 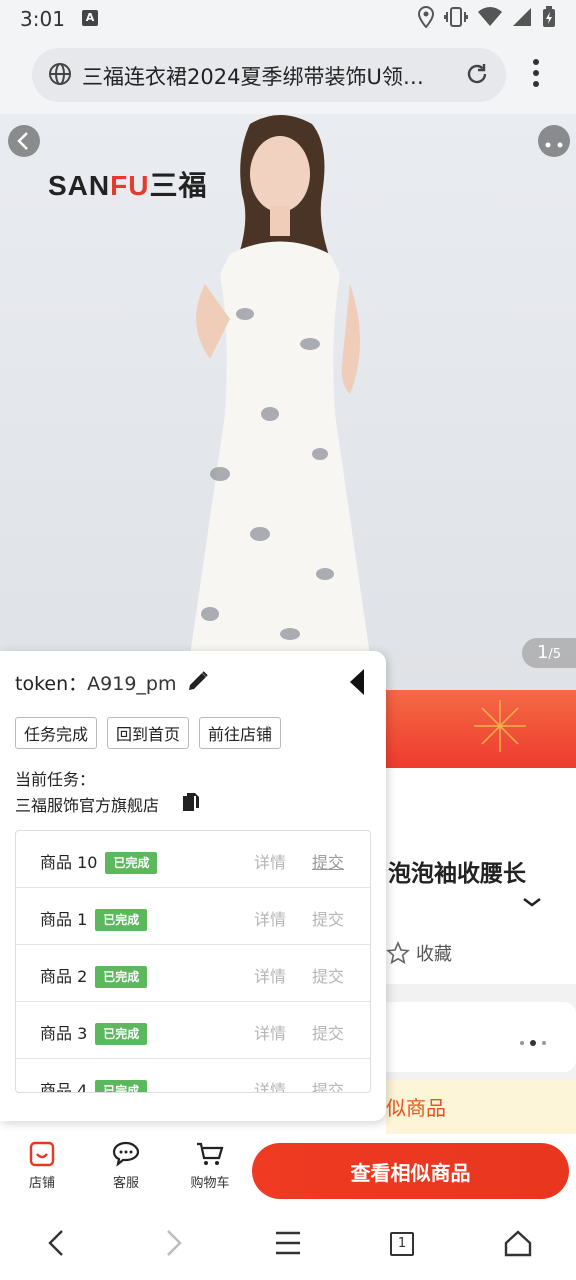 What do you see at coordinates (532, 902) in the screenshot?
I see `chevron-down-icon` at bounding box center [532, 902].